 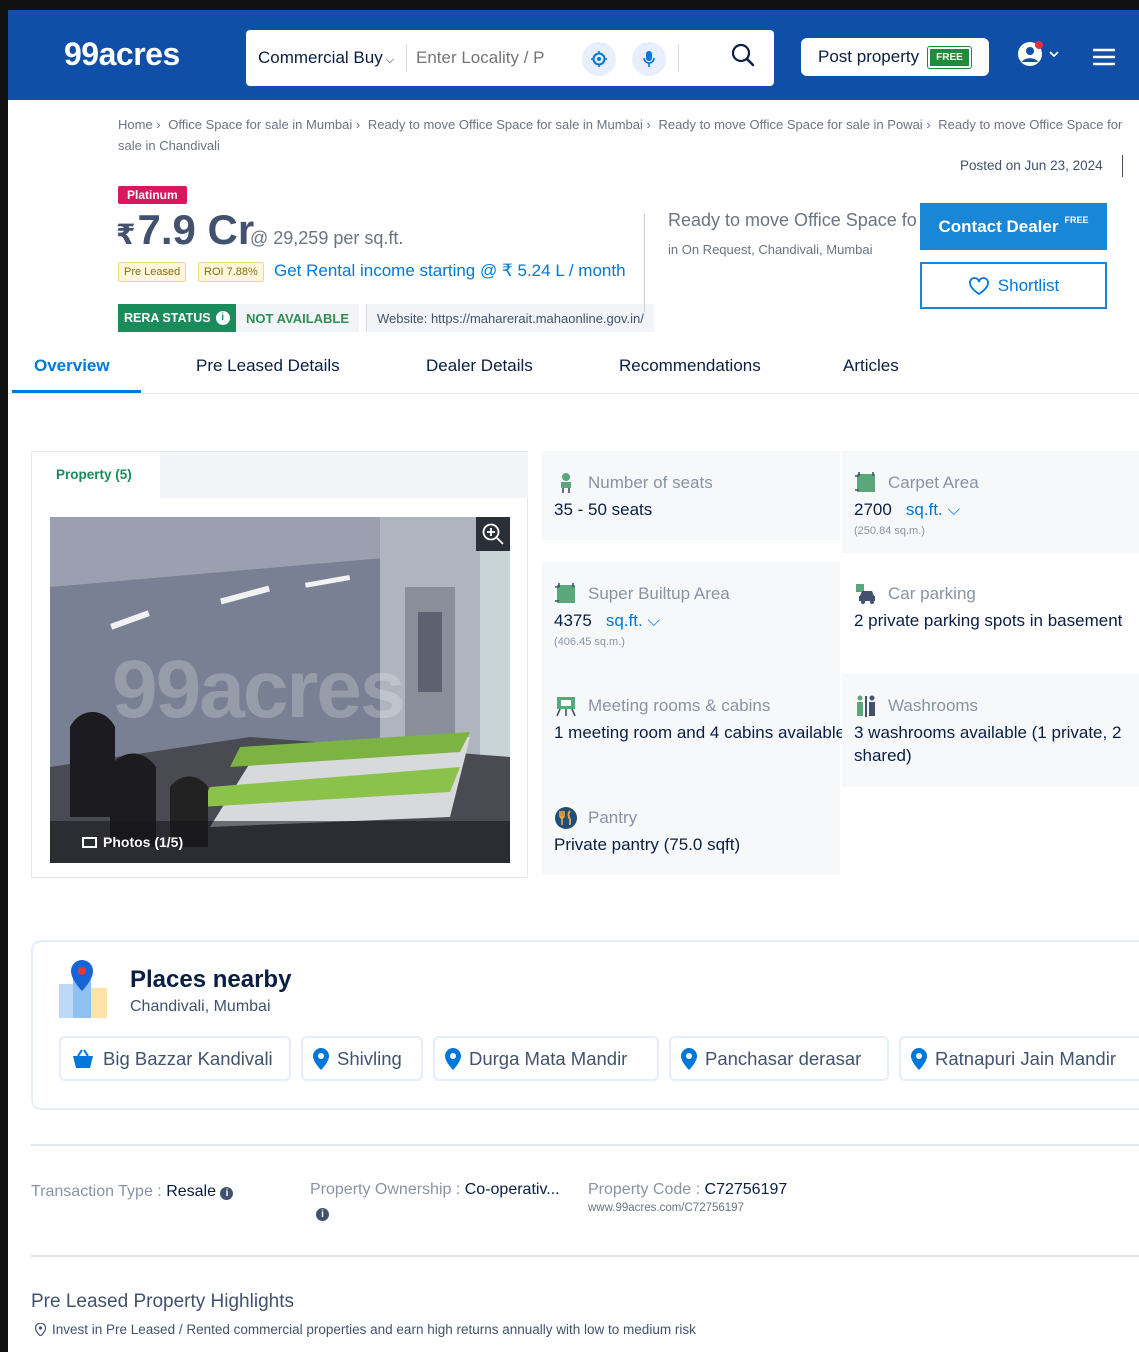 I want to click on carpet-area-value: 2700 sq.ft. ⌵, so click(x=907, y=509).